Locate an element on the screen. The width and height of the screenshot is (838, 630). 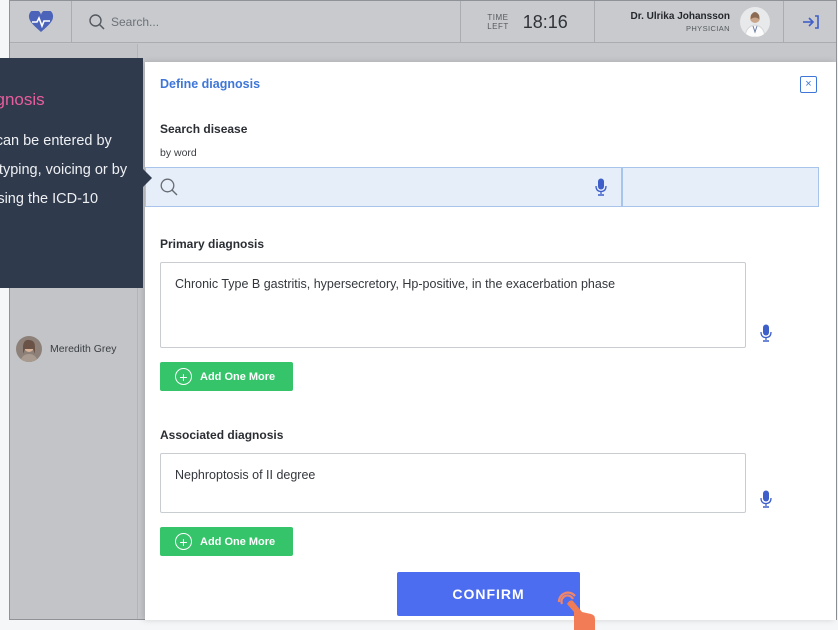
logout-button is located at coordinates (809, 22).